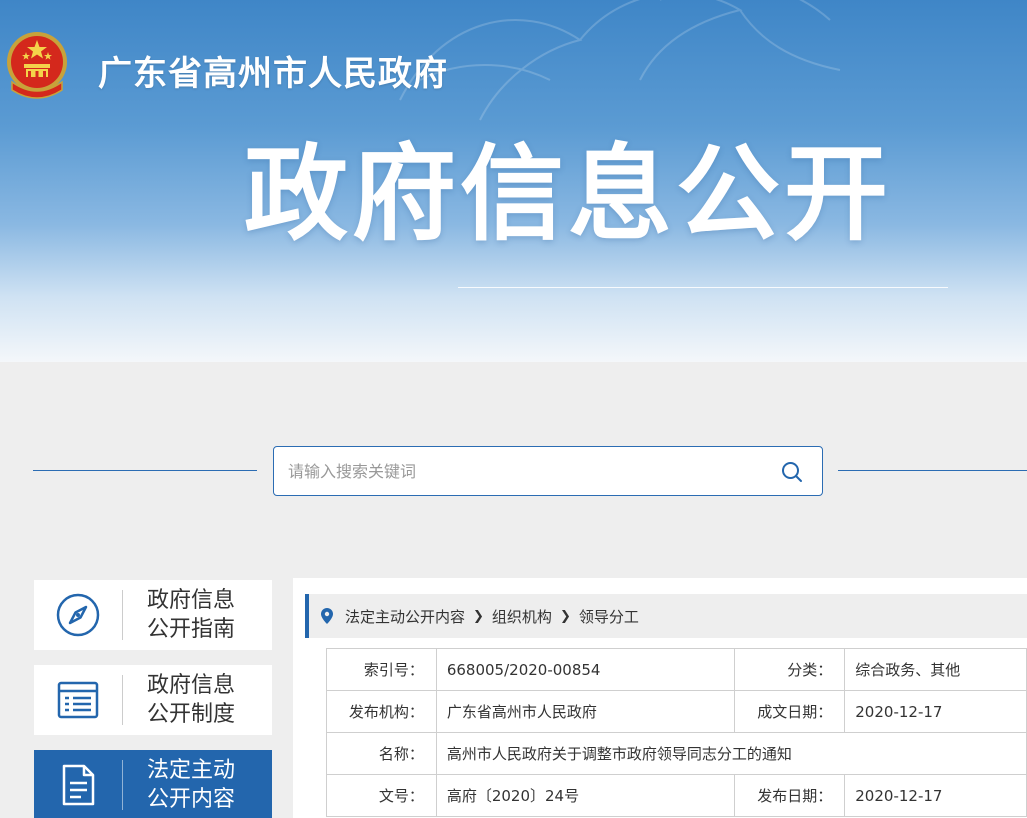  I want to click on national-emblem, so click(37, 65).